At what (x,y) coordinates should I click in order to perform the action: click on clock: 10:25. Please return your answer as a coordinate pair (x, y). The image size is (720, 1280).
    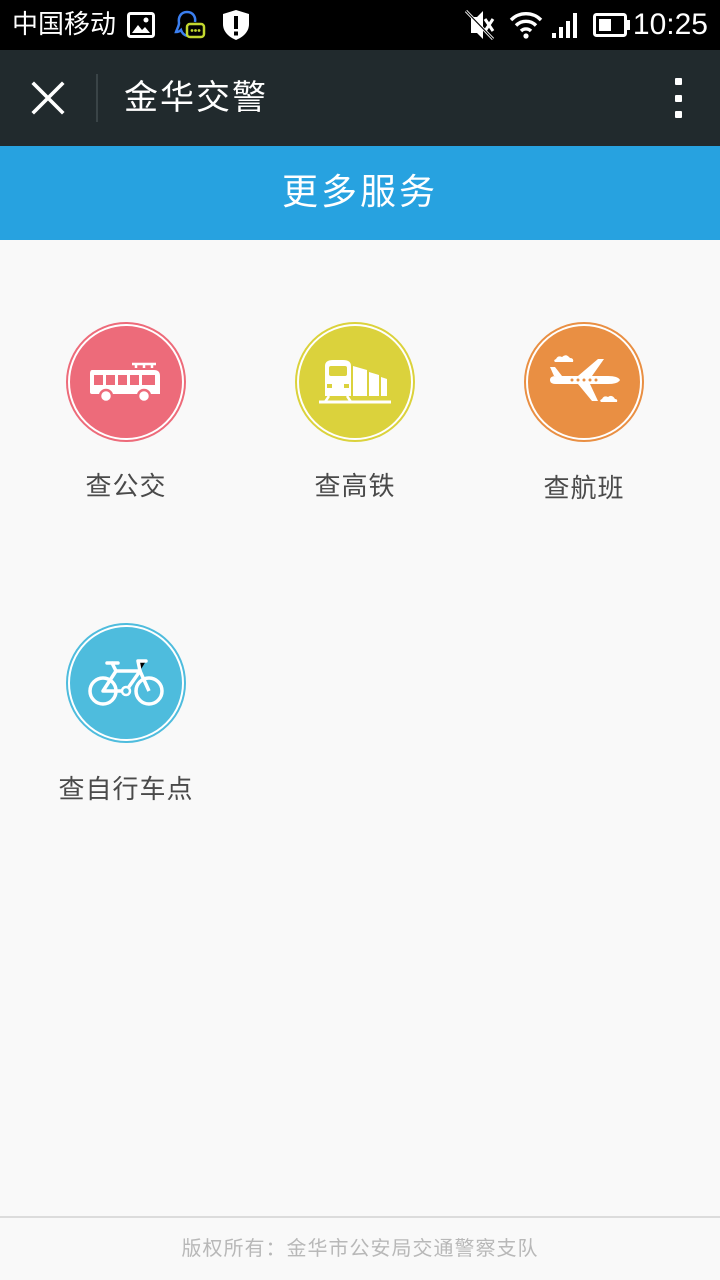
    Looking at the image, I should click on (670, 24).